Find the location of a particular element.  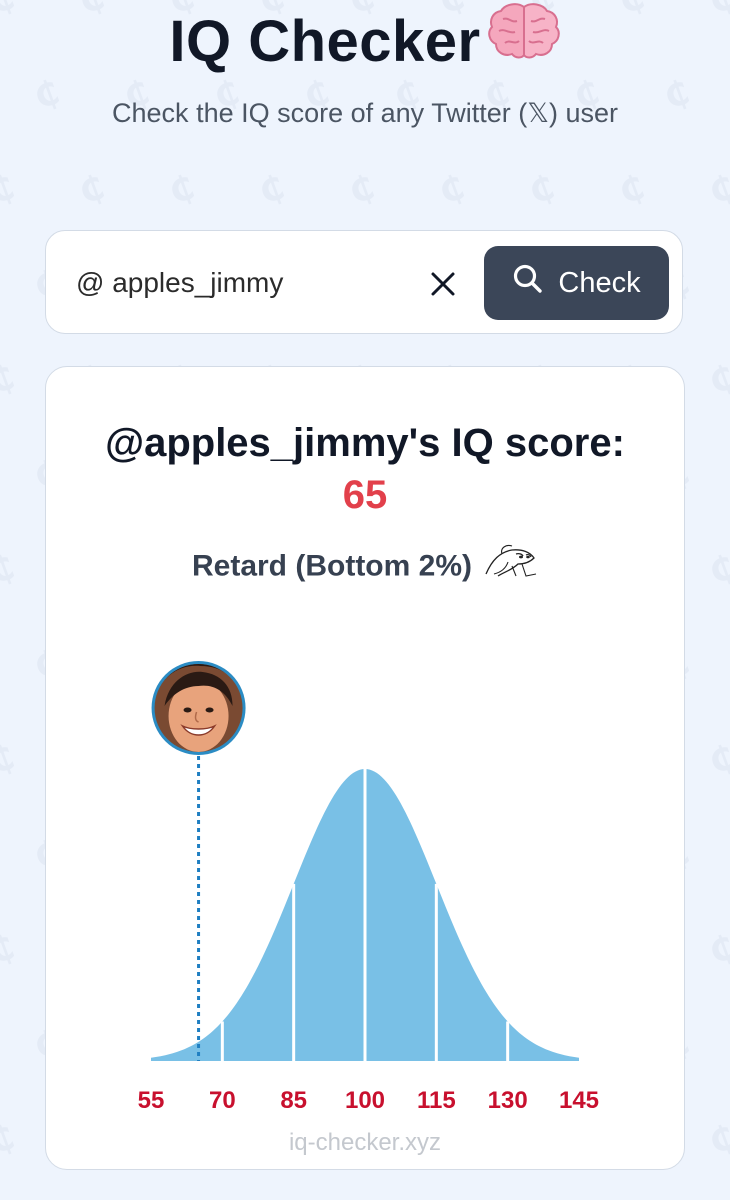

wojak-sketch-icon is located at coordinates (510, 565).